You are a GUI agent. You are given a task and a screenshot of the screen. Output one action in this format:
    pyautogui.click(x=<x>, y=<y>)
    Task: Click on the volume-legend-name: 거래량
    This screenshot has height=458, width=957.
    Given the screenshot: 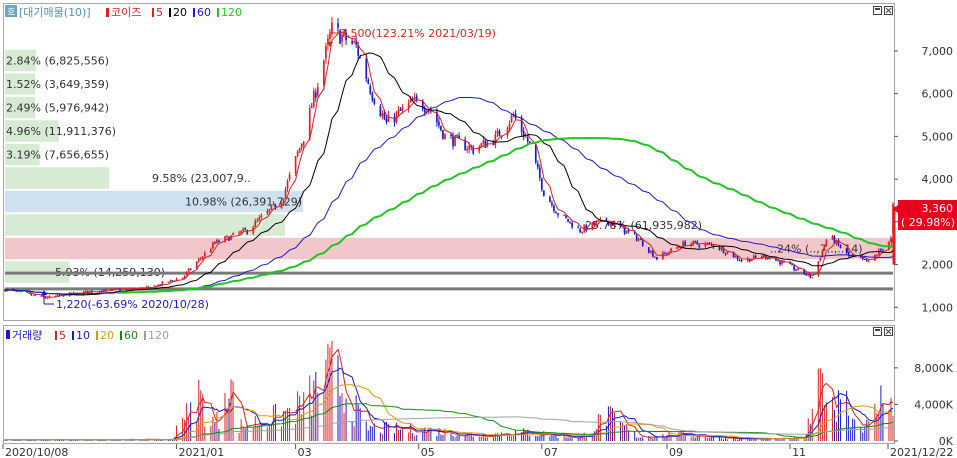 What is the action you would take?
    pyautogui.click(x=27, y=335)
    